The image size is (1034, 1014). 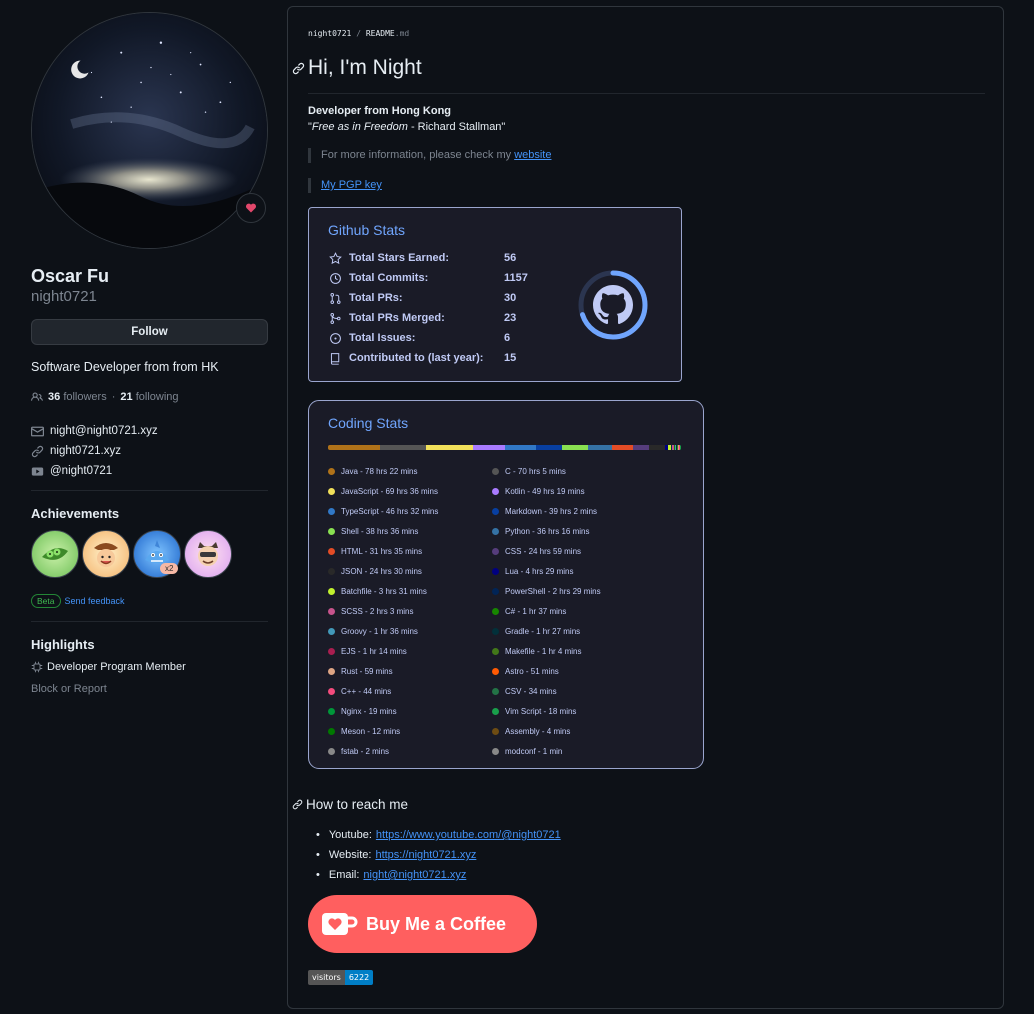 I want to click on follow-button: Follow, so click(x=149, y=332).